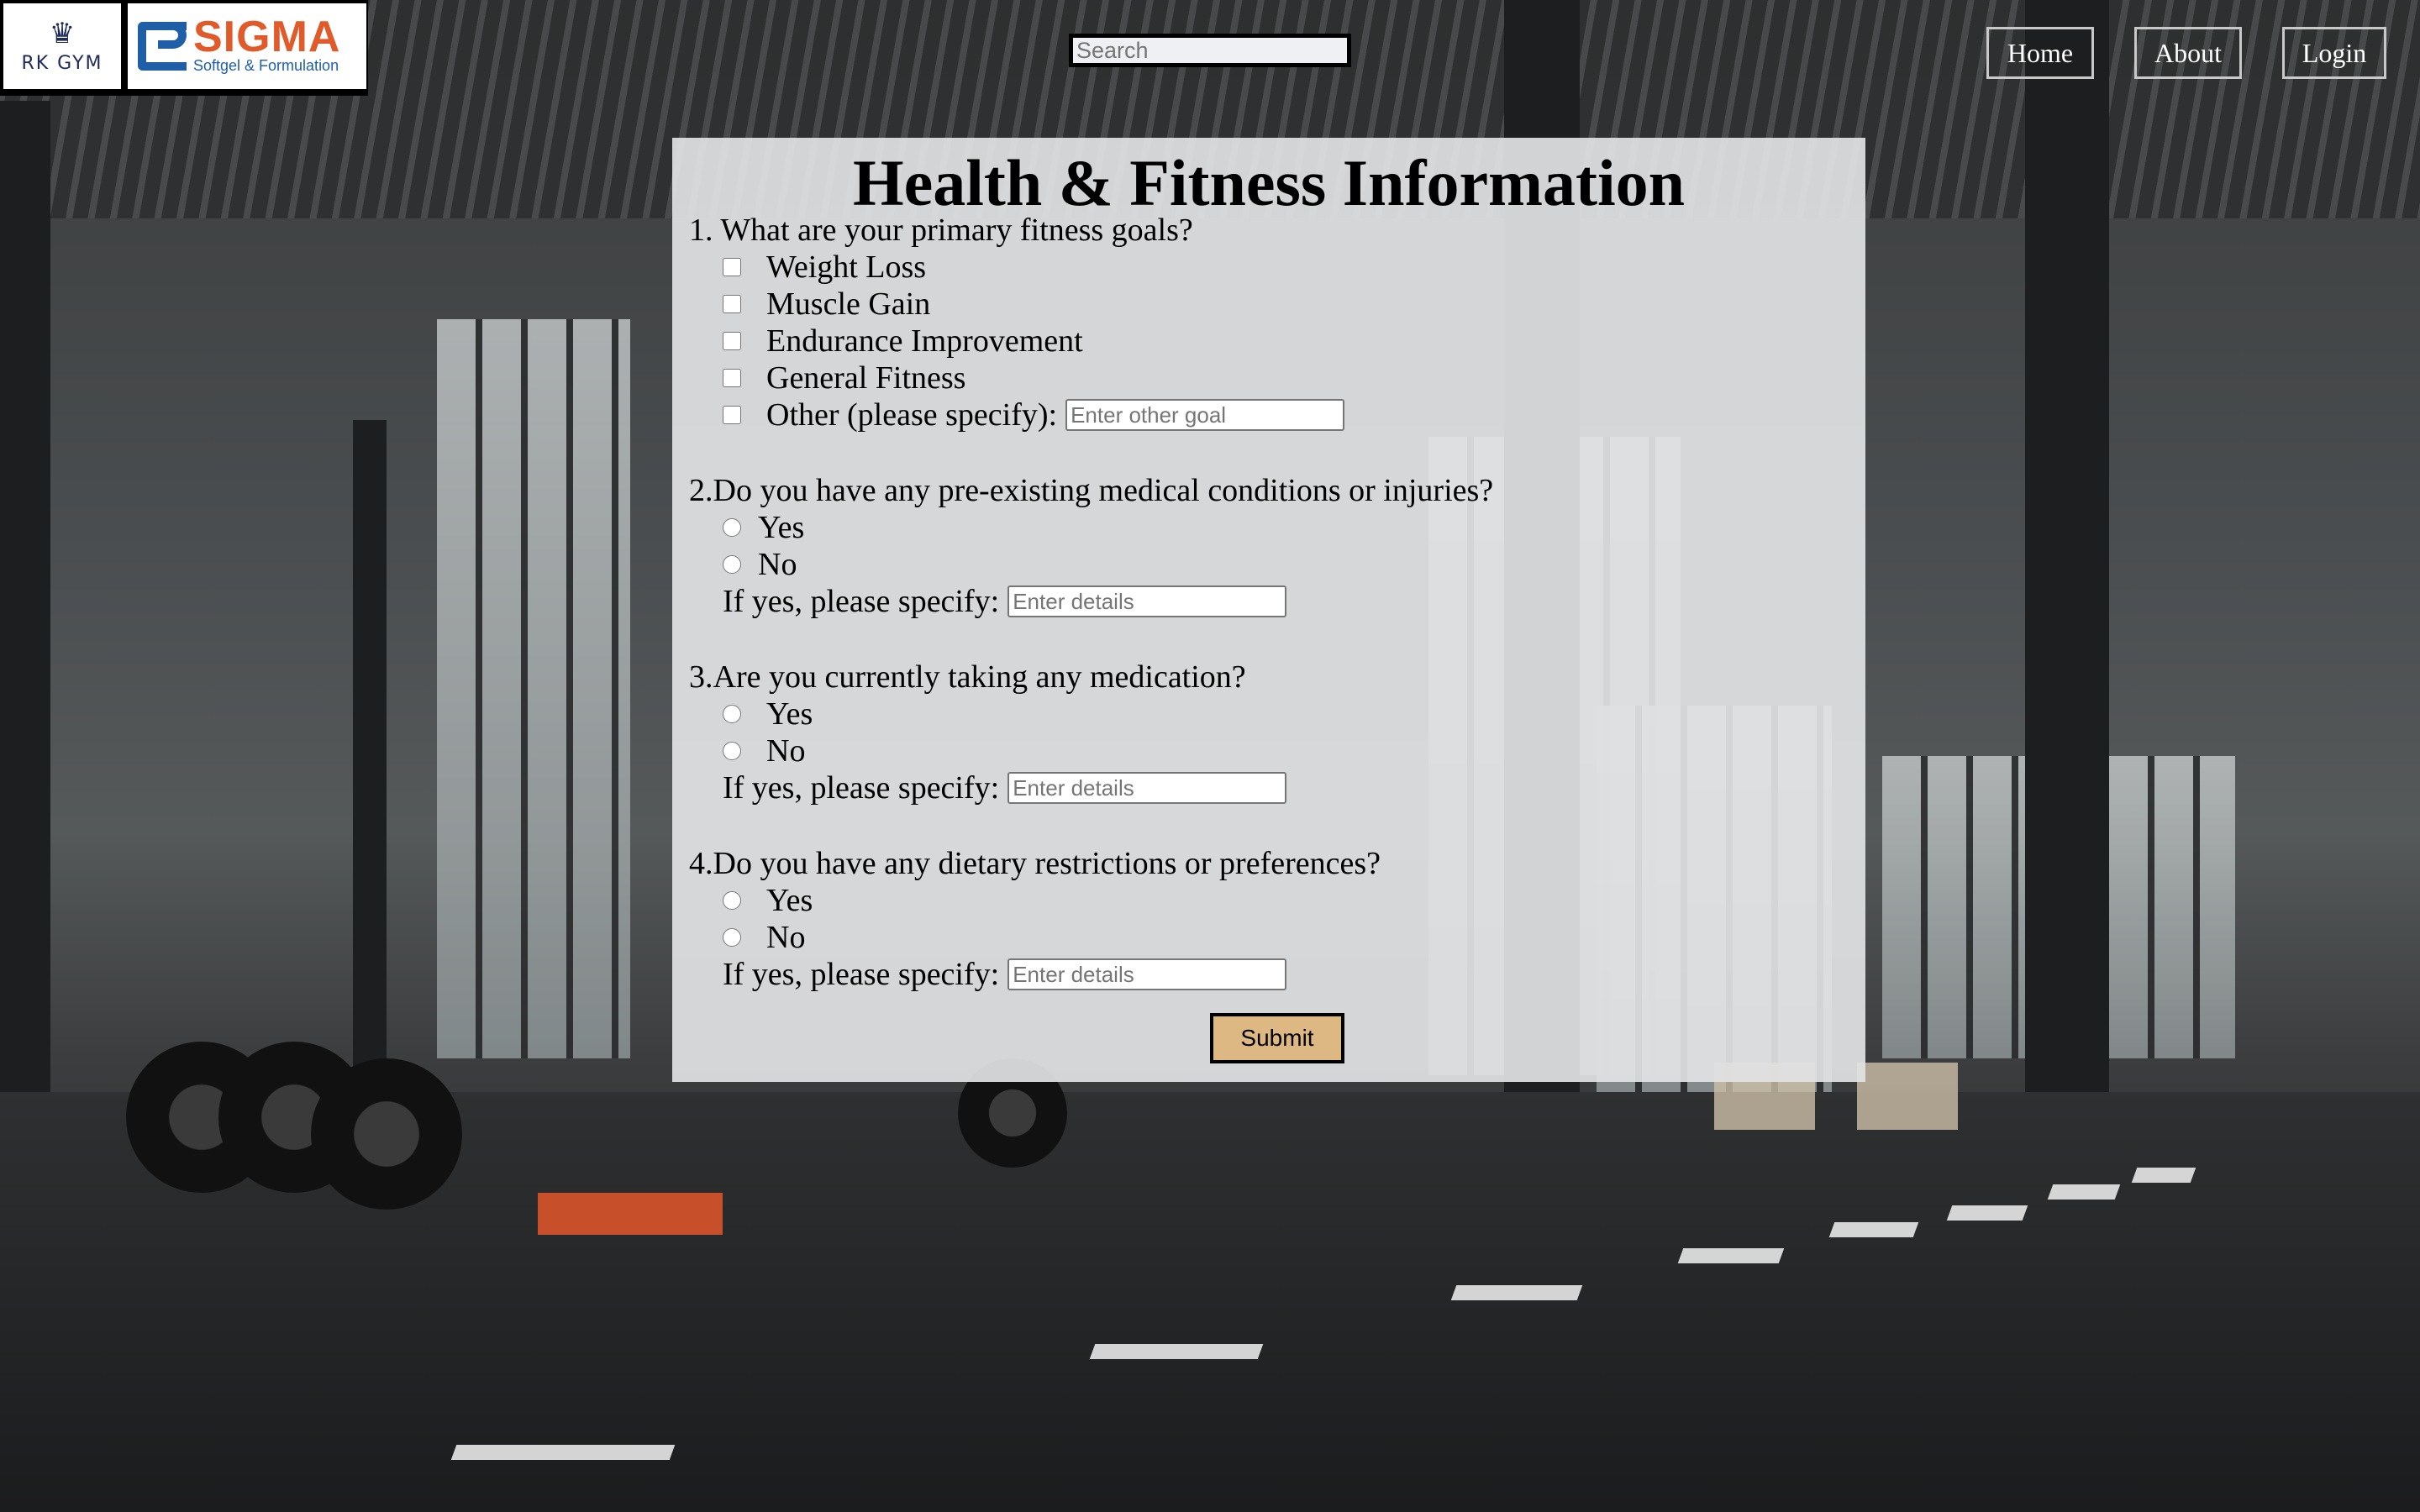  Describe the element at coordinates (732, 415) in the screenshot. I see `other-goal-checkbox` at that location.